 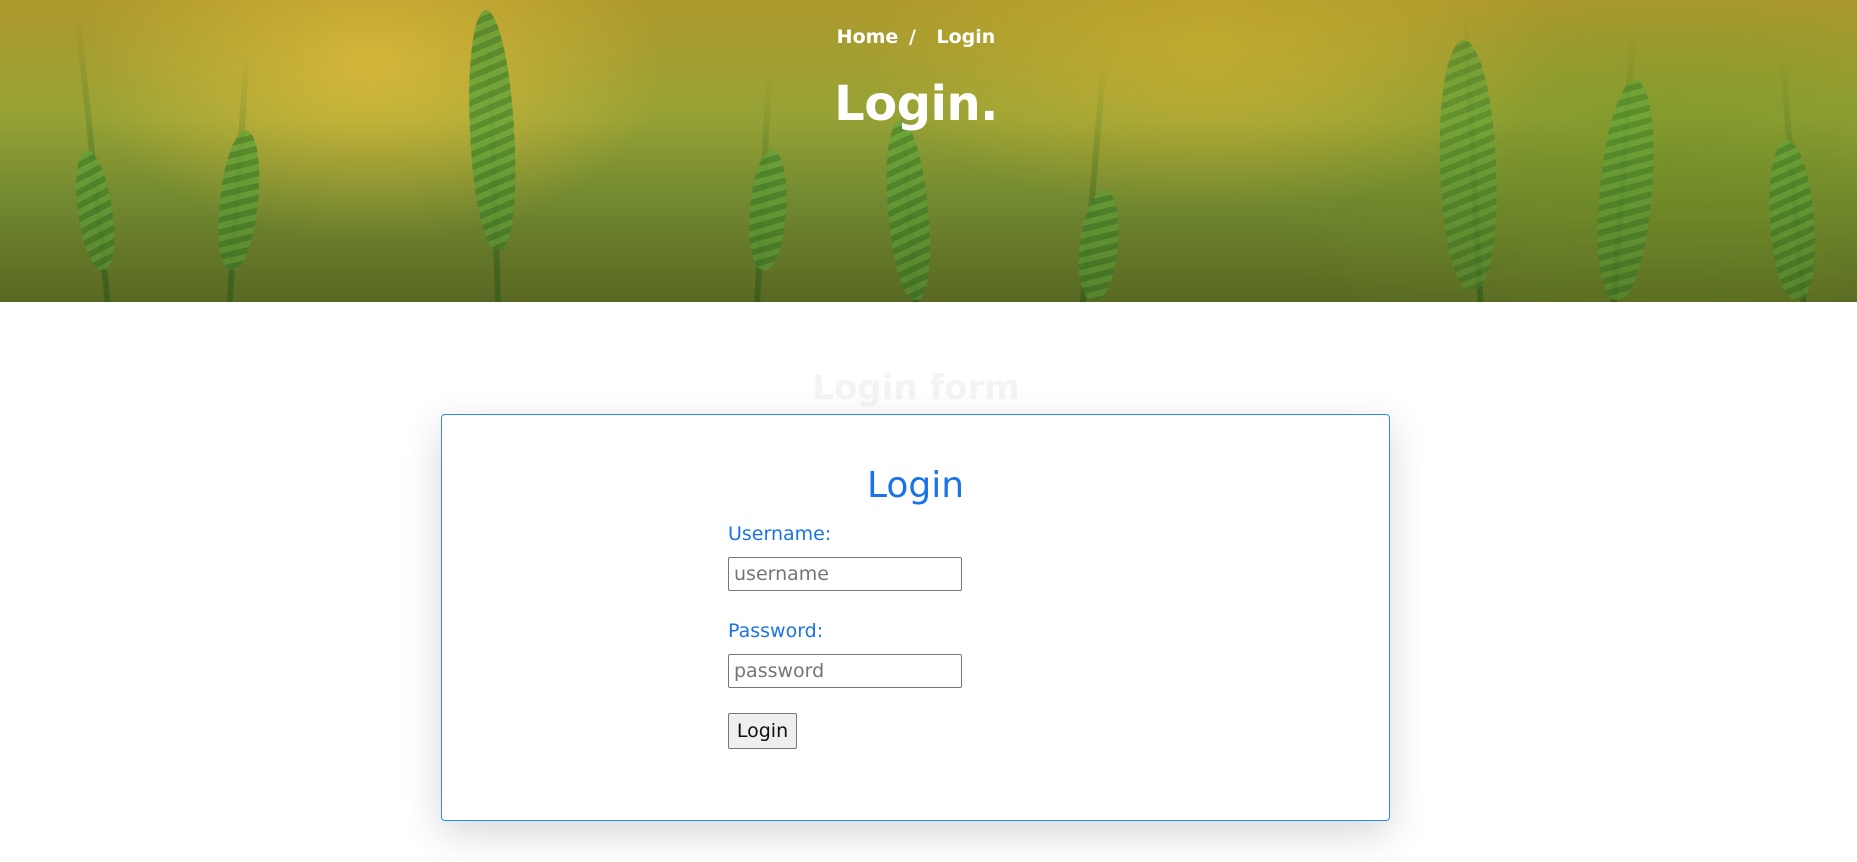 I want to click on username-label: Username:, so click(x=780, y=534).